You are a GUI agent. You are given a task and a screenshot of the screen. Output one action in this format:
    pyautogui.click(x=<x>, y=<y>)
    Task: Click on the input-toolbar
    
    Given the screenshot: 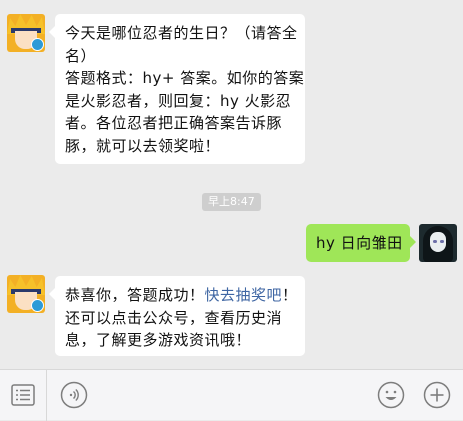 What is the action you would take?
    pyautogui.click(x=231, y=395)
    